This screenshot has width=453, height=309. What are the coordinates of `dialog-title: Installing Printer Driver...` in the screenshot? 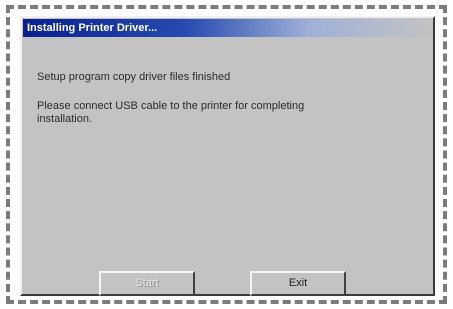 It's located at (92, 28).